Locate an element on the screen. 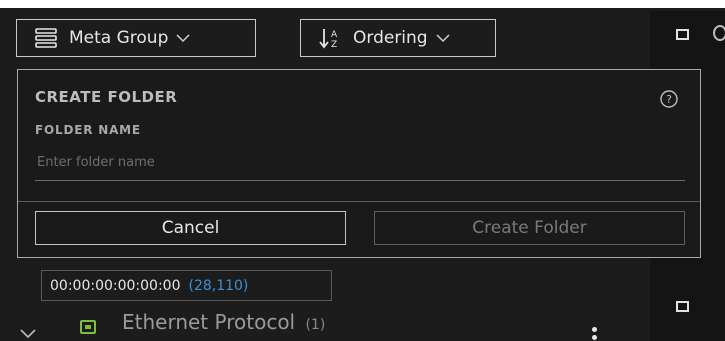  ethernet-icon is located at coordinates (88, 327).